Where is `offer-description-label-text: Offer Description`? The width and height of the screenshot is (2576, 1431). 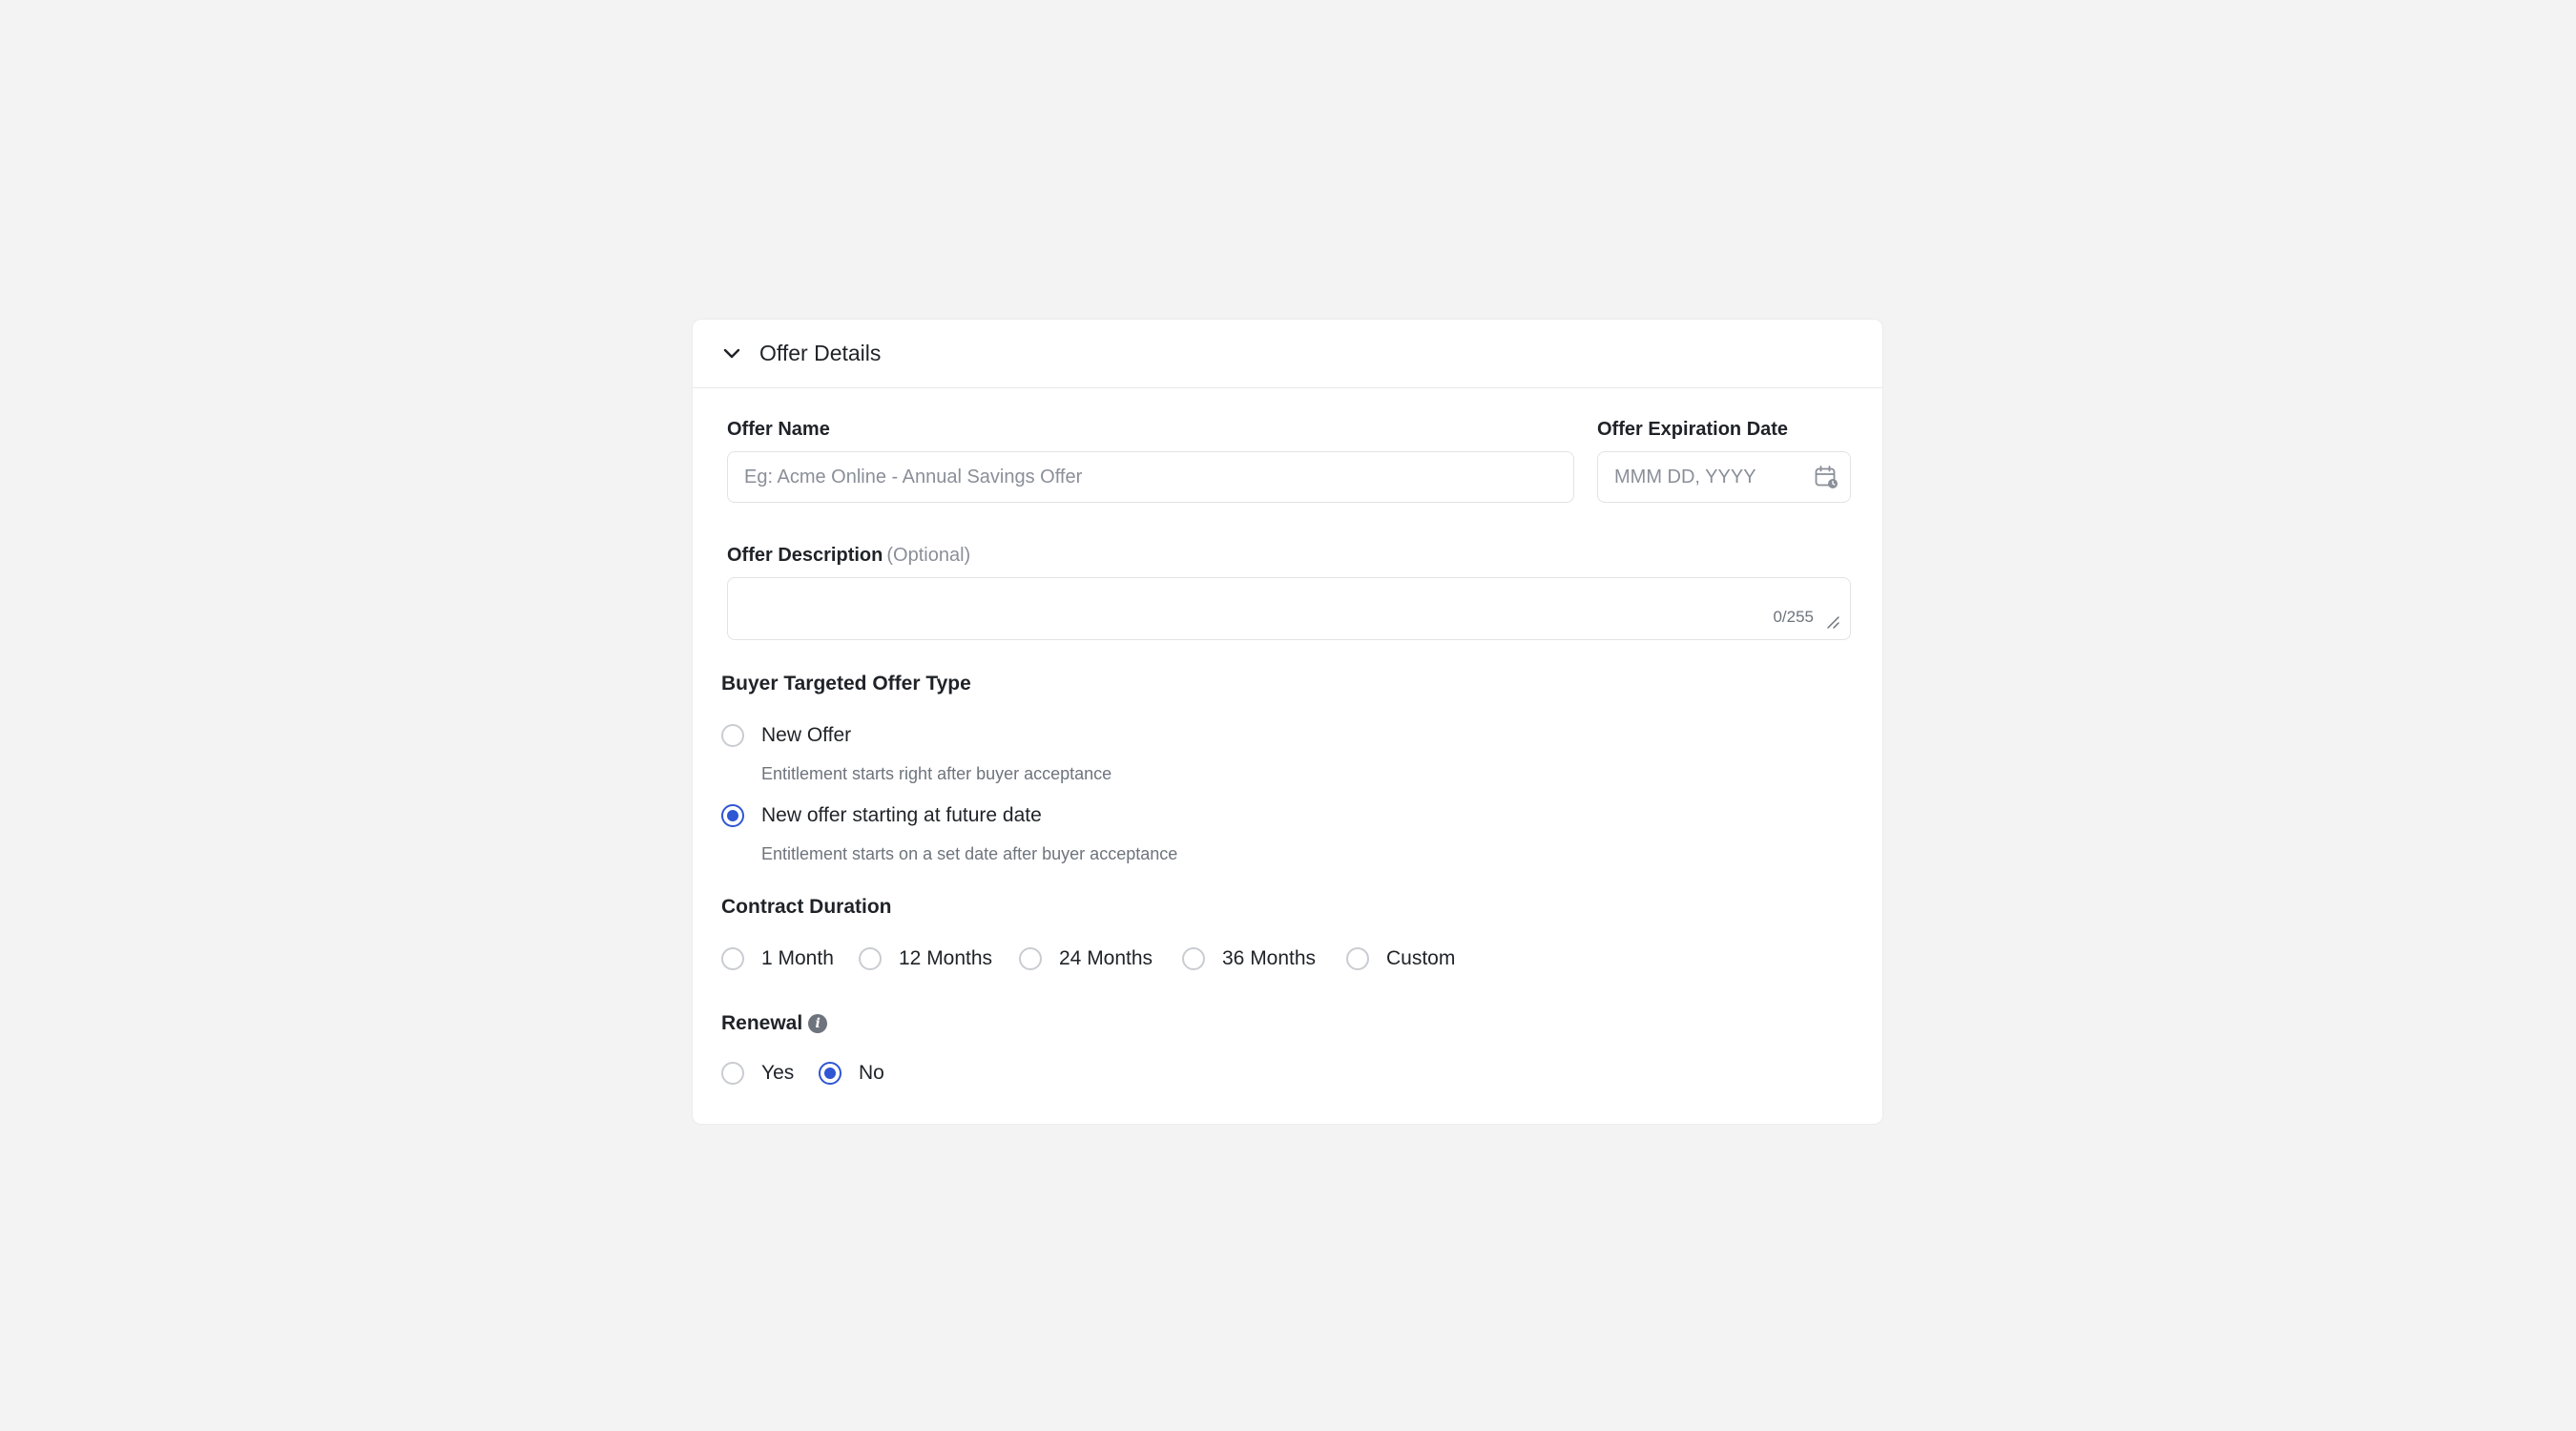
offer-description-label-text: Offer Description is located at coordinates (805, 555).